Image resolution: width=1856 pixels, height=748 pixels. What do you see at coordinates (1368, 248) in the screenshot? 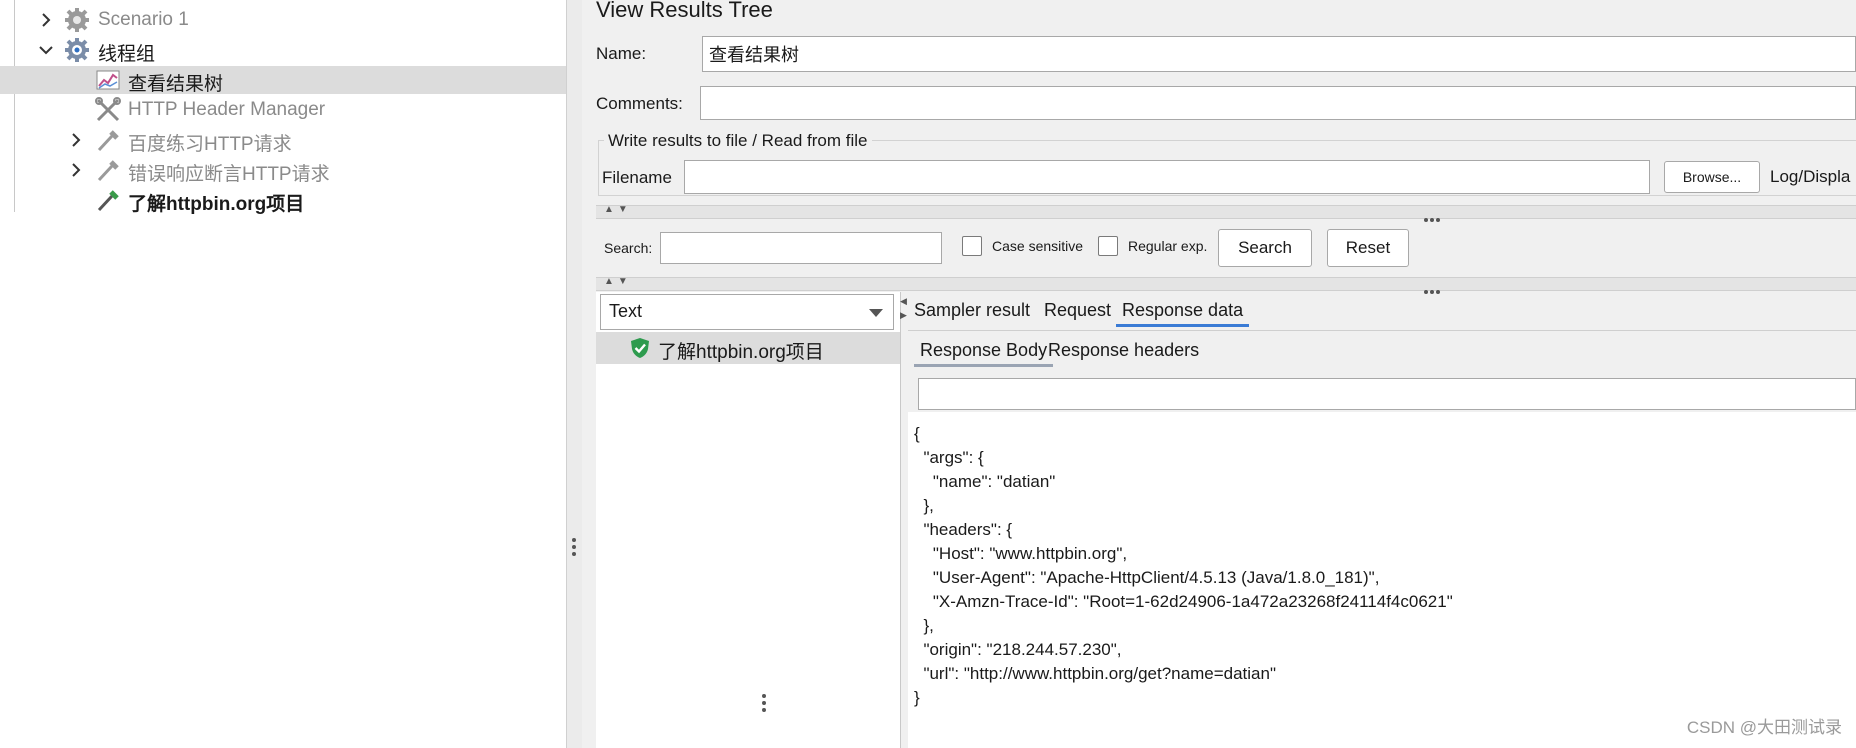
I see `reset-button: Reset` at bounding box center [1368, 248].